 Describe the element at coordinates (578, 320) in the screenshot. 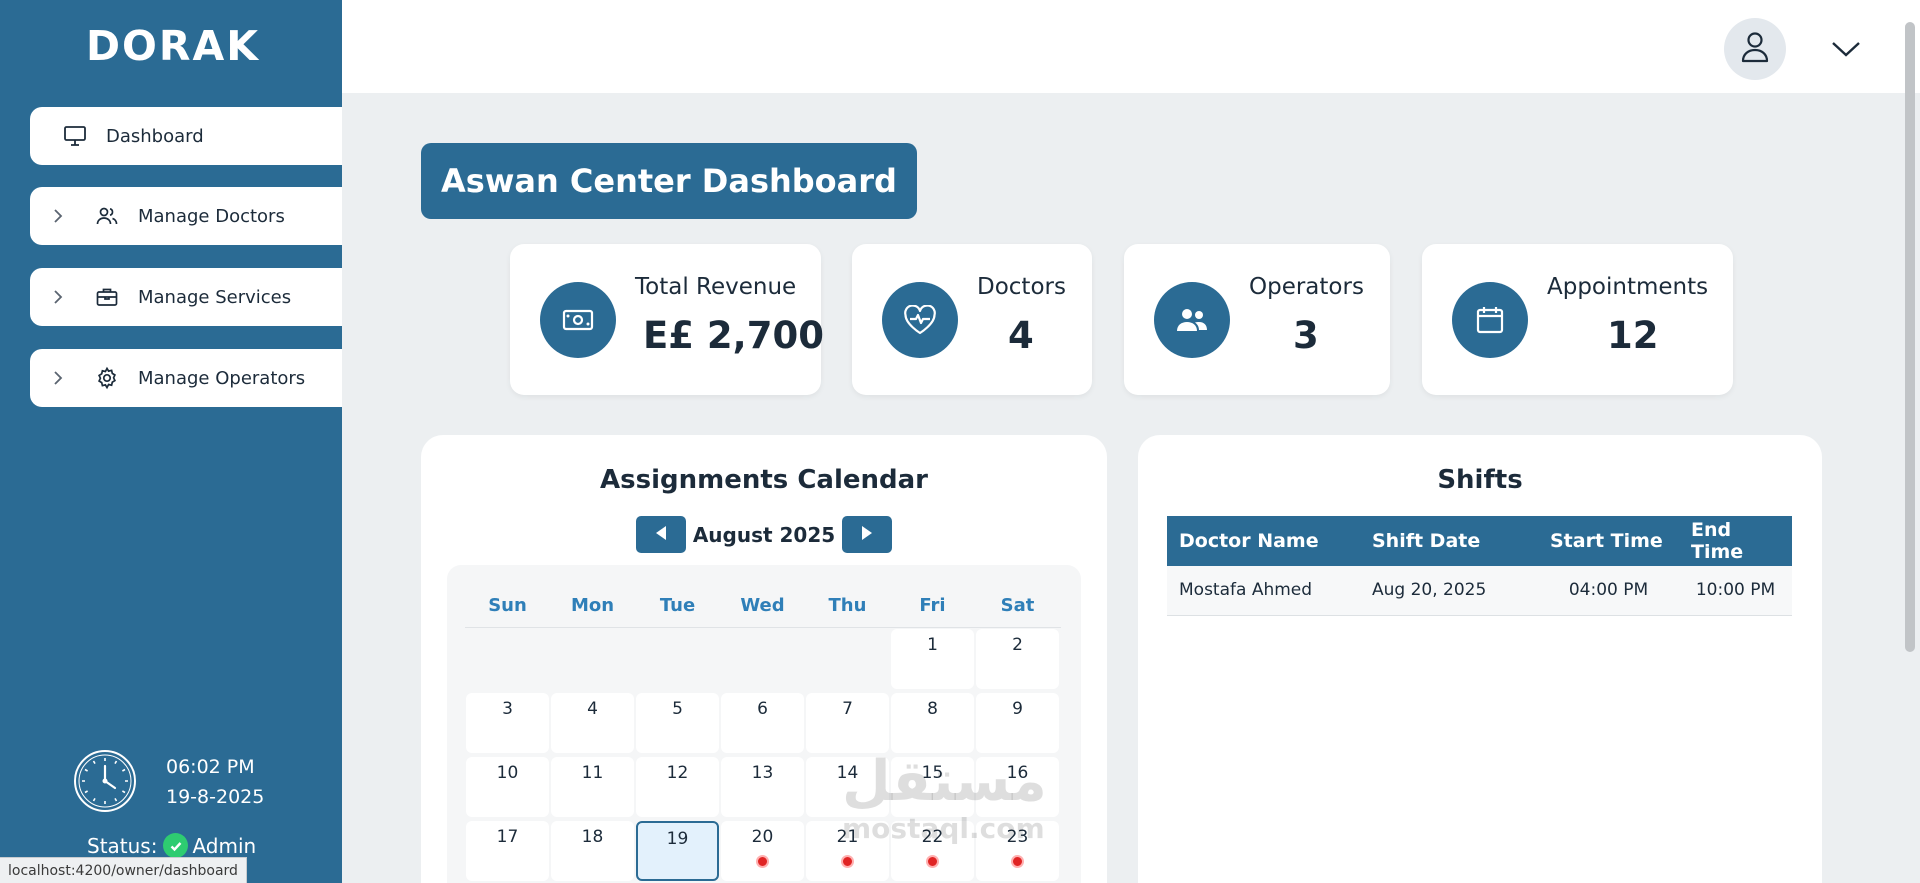

I see `cash-icon` at that location.